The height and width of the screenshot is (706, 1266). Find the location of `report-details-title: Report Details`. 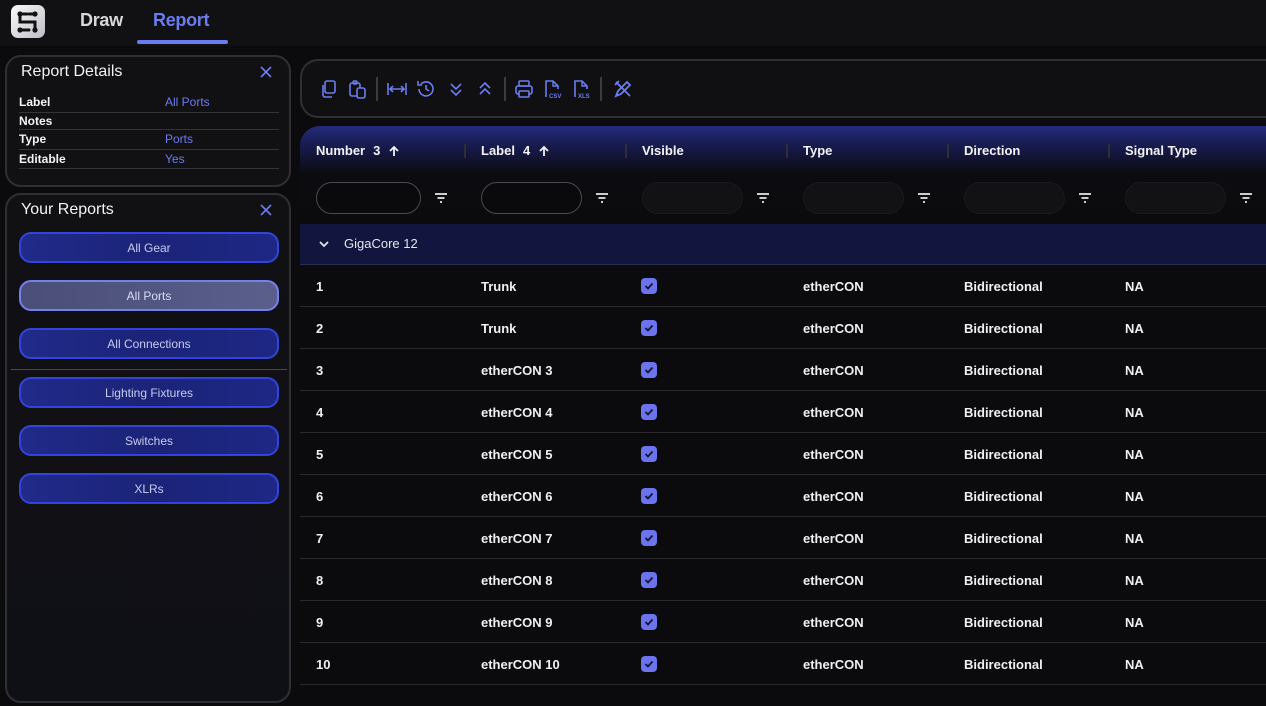

report-details-title: Report Details is located at coordinates (72, 71).